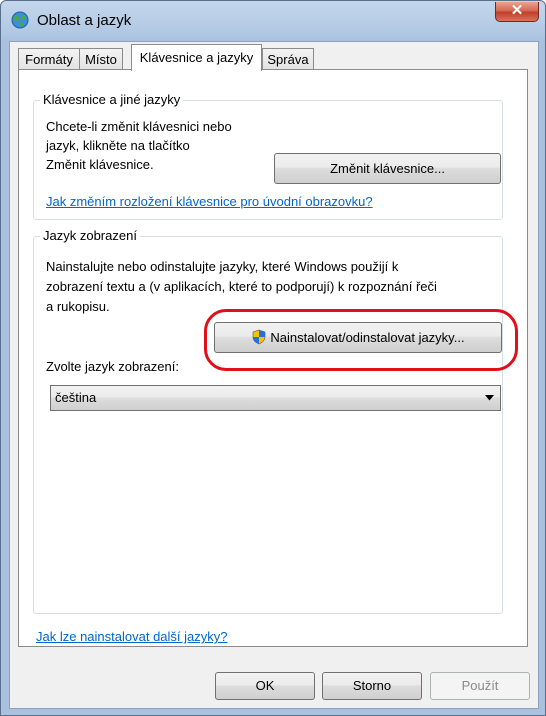 The width and height of the screenshot is (546, 716). What do you see at coordinates (118, 145) in the screenshot?
I see `keyboard-description-line-2: jazyk, klikněte na tlačítko` at bounding box center [118, 145].